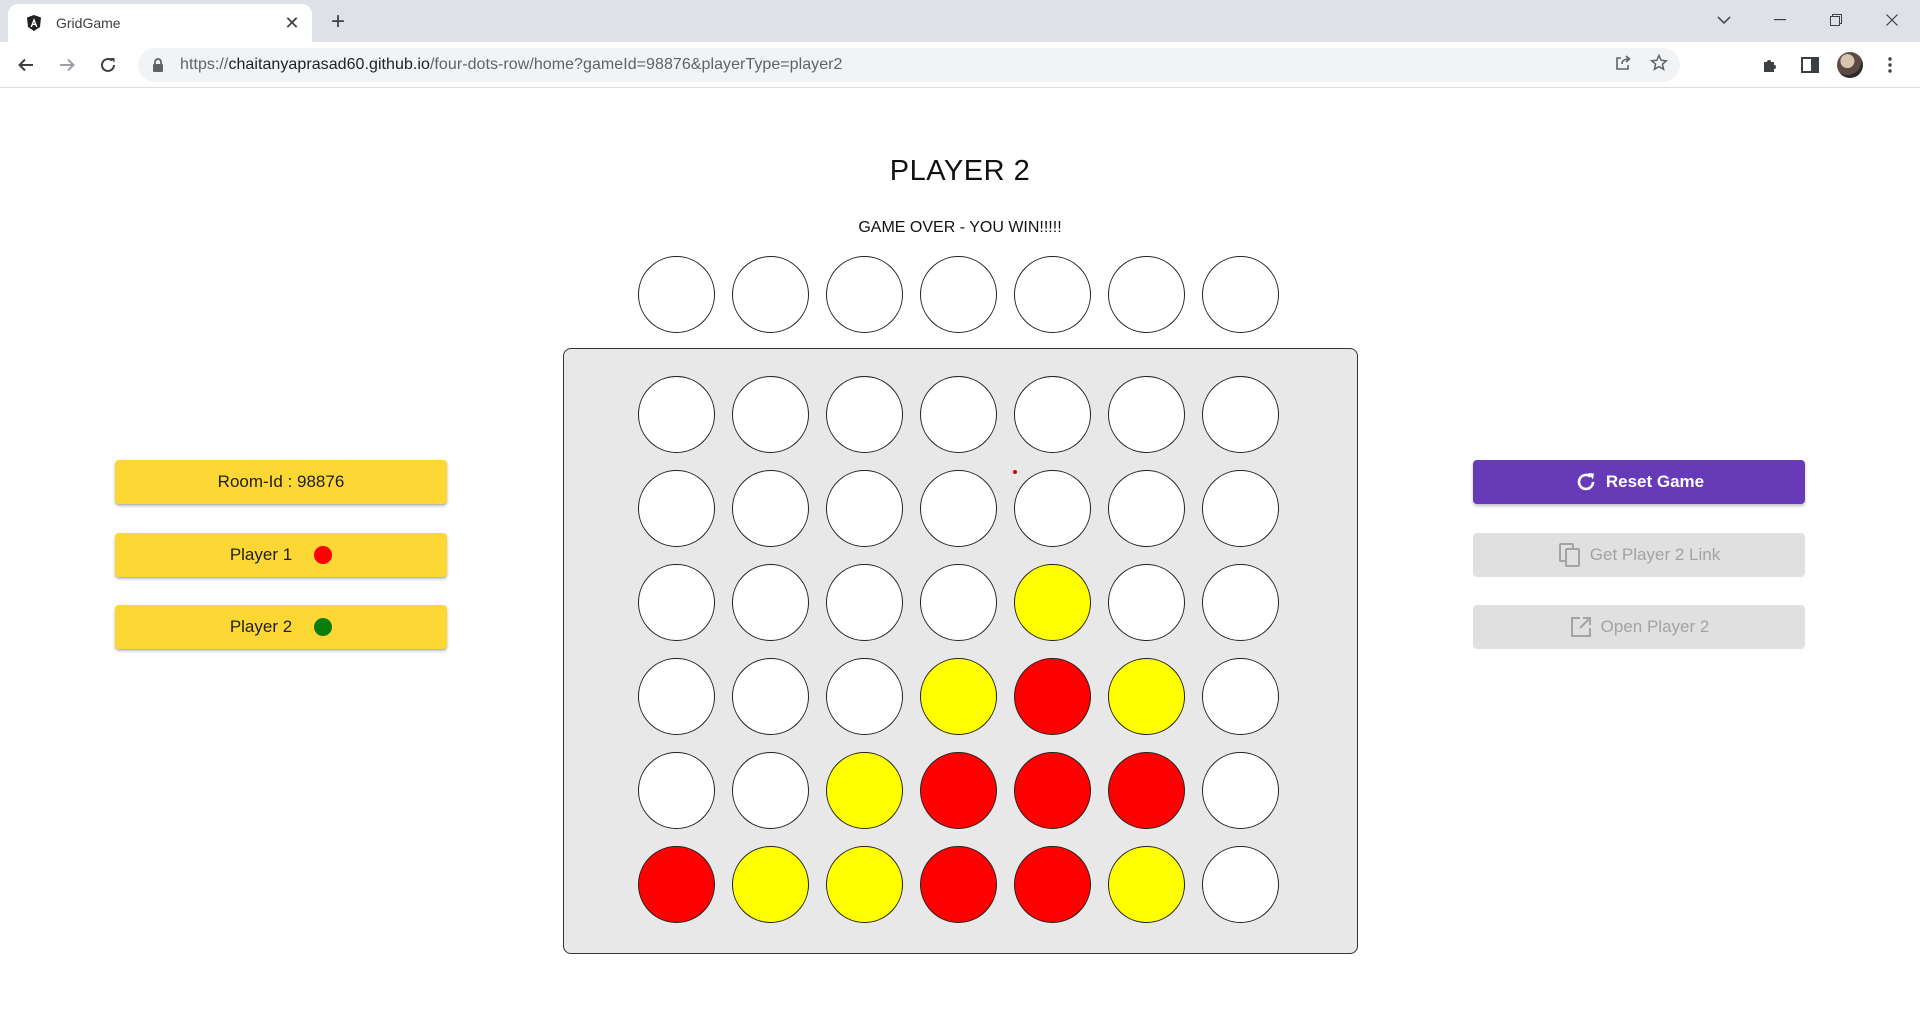 The height and width of the screenshot is (1017, 1920). I want to click on browser-tabstrip: GridGame ✕ +, so click(960, 21).